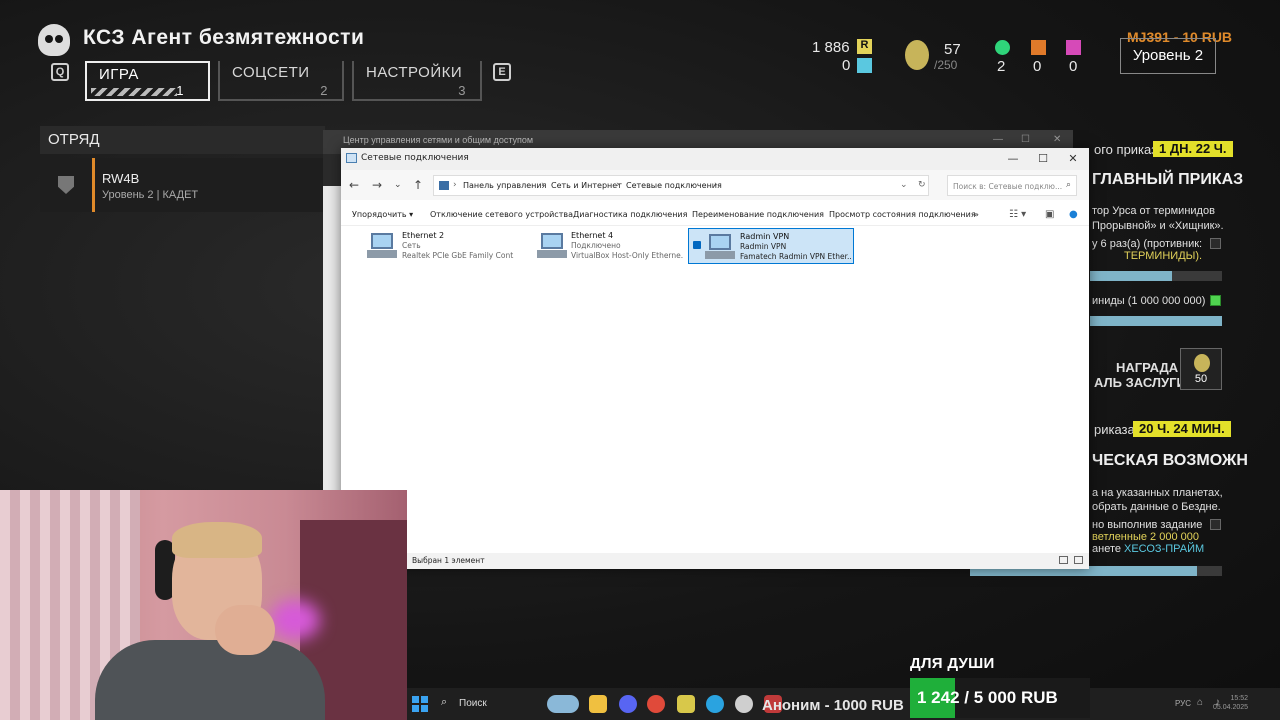  Describe the element at coordinates (1183, 703) in the screenshot. I see `language-indicator: РУС` at that location.